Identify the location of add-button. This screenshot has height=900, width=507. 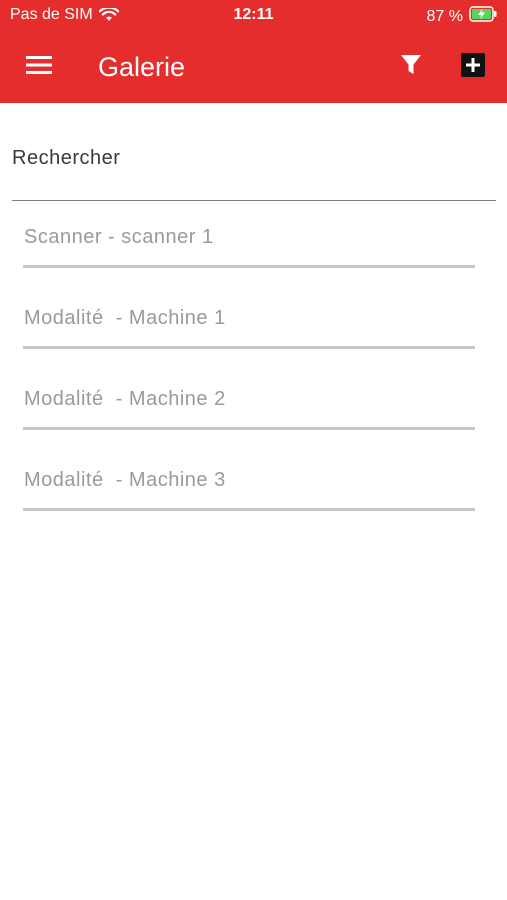
(473, 67).